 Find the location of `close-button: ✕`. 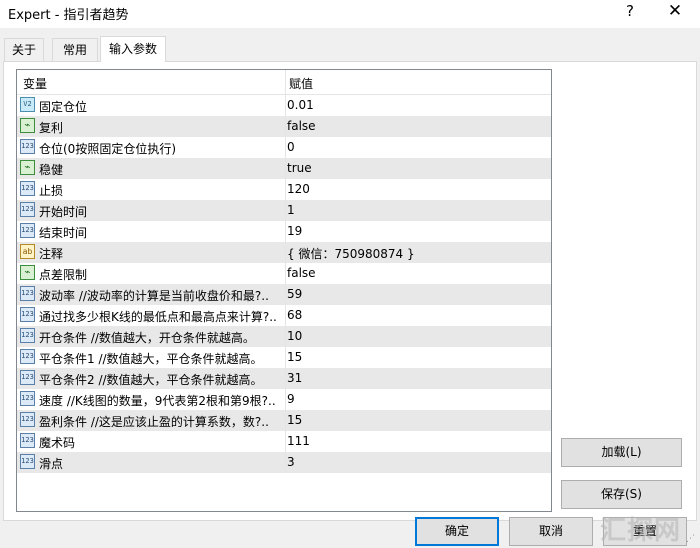

close-button: ✕ is located at coordinates (675, 11).